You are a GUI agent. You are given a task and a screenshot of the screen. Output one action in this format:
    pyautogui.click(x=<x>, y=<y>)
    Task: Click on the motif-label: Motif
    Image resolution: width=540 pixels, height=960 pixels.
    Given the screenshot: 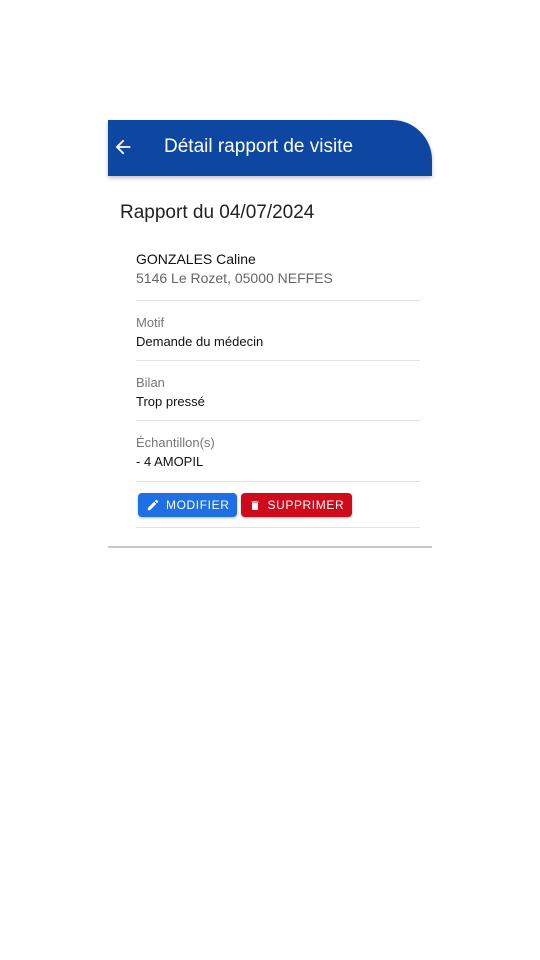 What is the action you would take?
    pyautogui.click(x=150, y=322)
    